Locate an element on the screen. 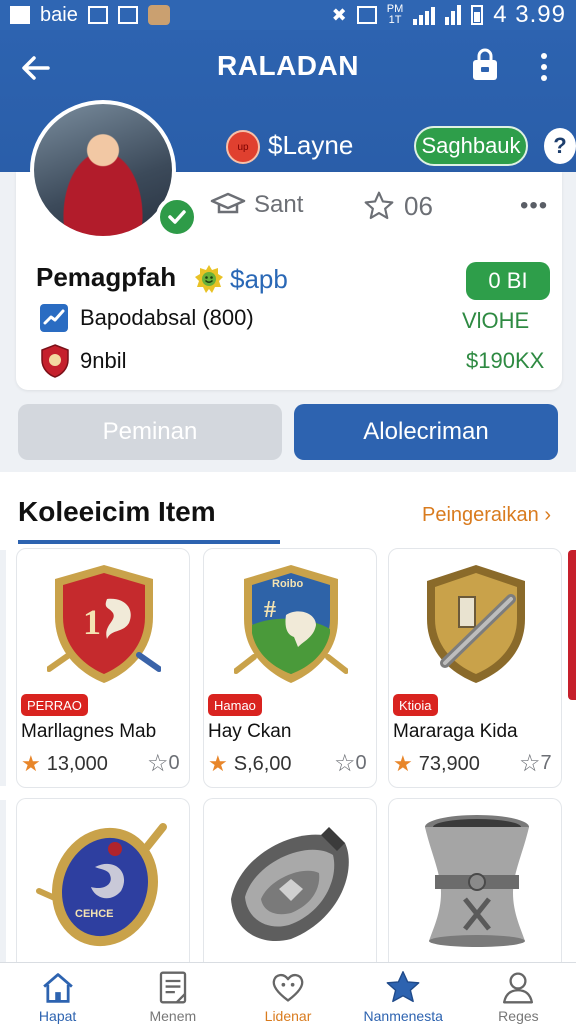 This screenshot has width=576, height=1024. profile-handle: $apb is located at coordinates (259, 279).